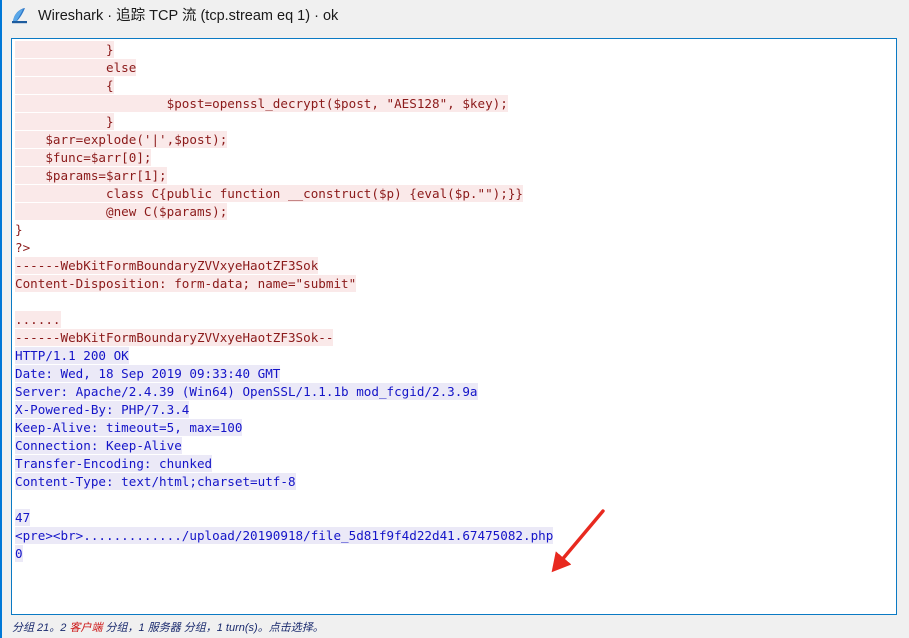  I want to click on status-part-3: 分组，1 turn(s)。点击选择。, so click(252, 628).